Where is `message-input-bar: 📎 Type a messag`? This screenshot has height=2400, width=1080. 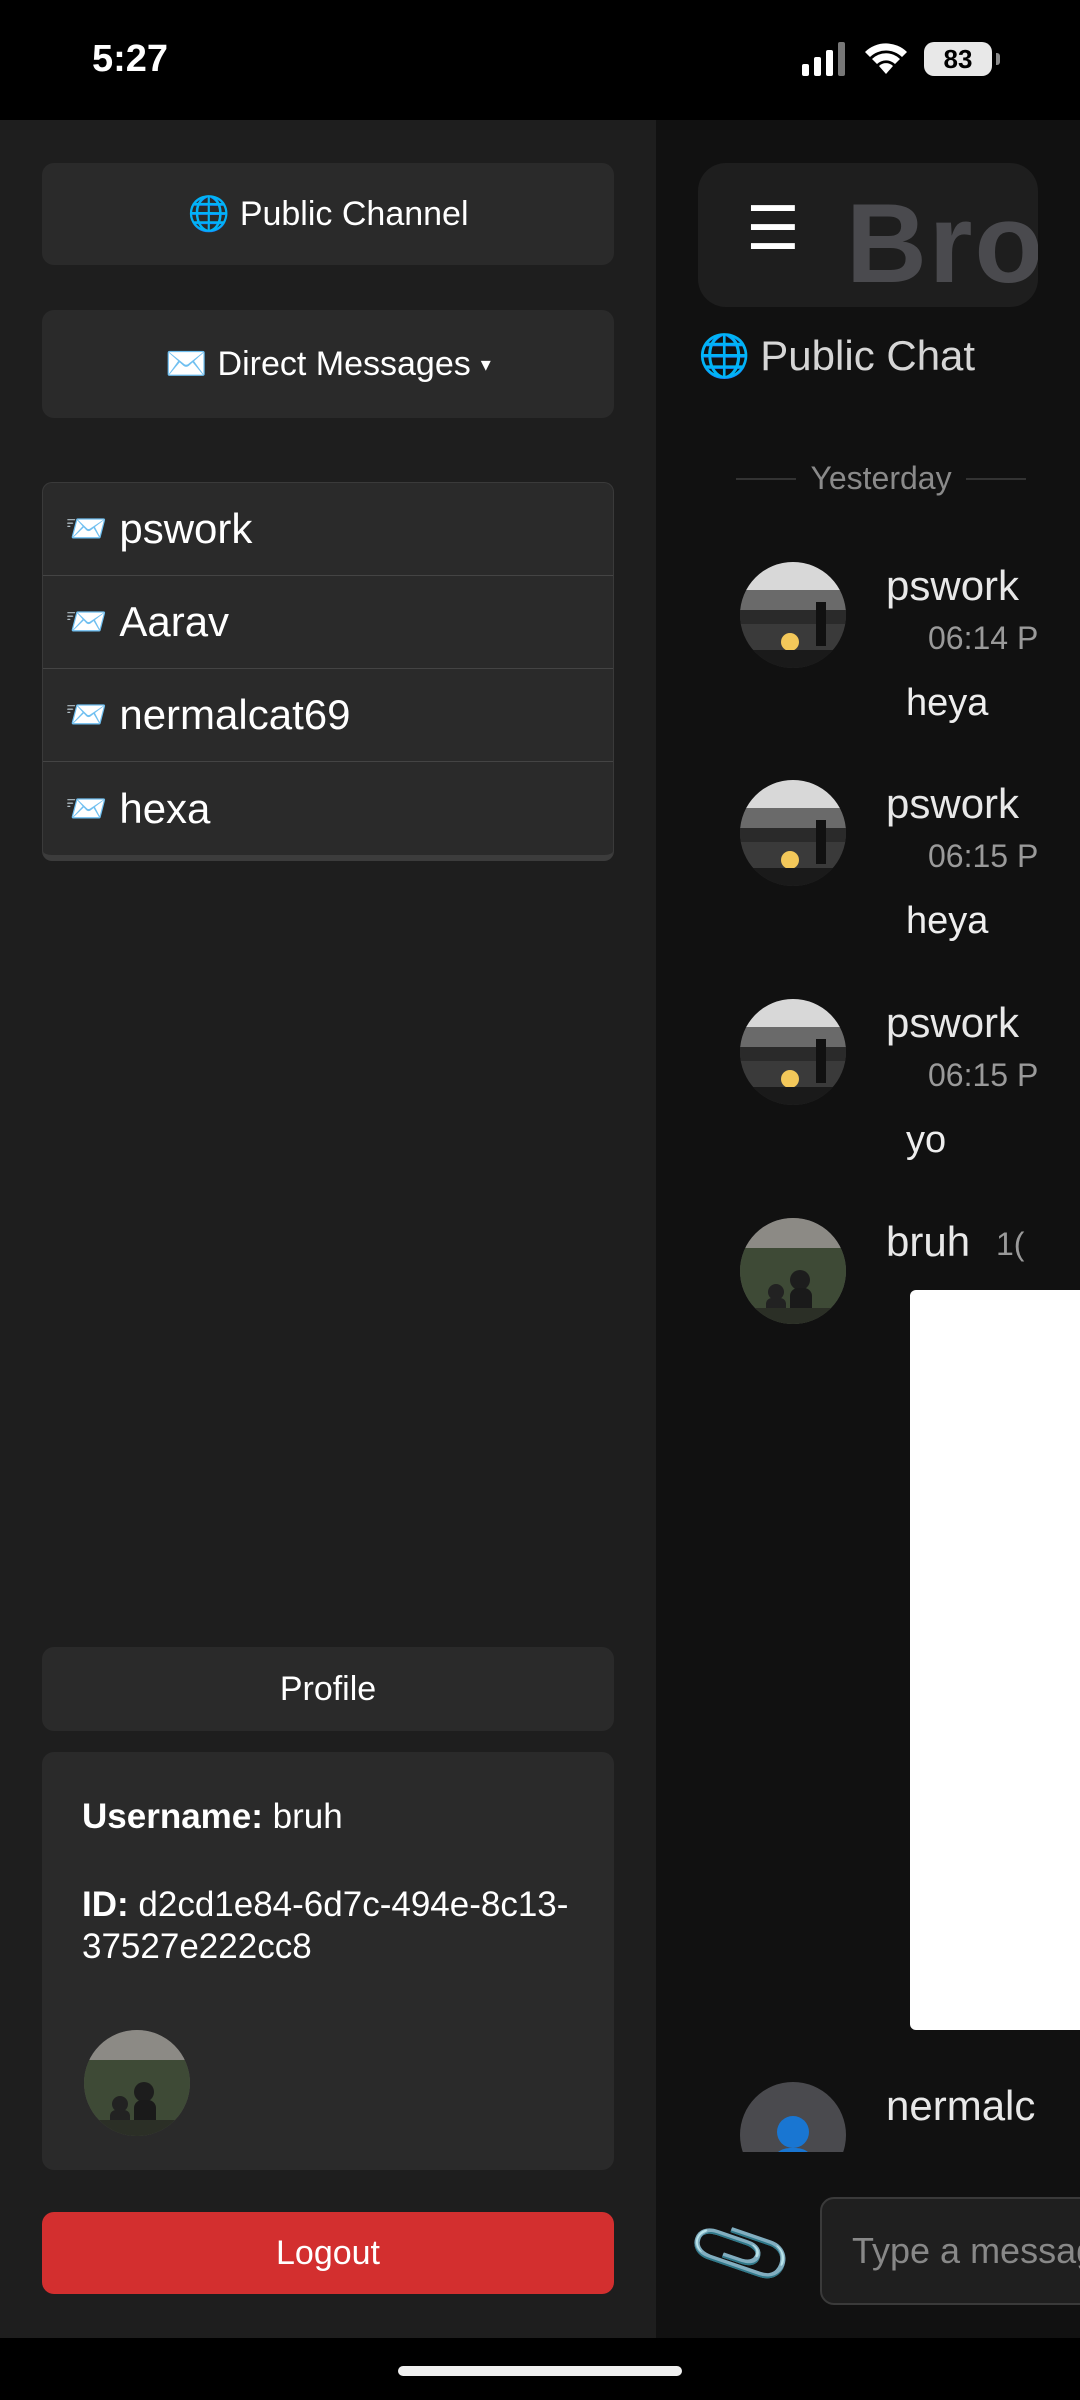 message-input-bar: 📎 Type a messag is located at coordinates (868, 2249).